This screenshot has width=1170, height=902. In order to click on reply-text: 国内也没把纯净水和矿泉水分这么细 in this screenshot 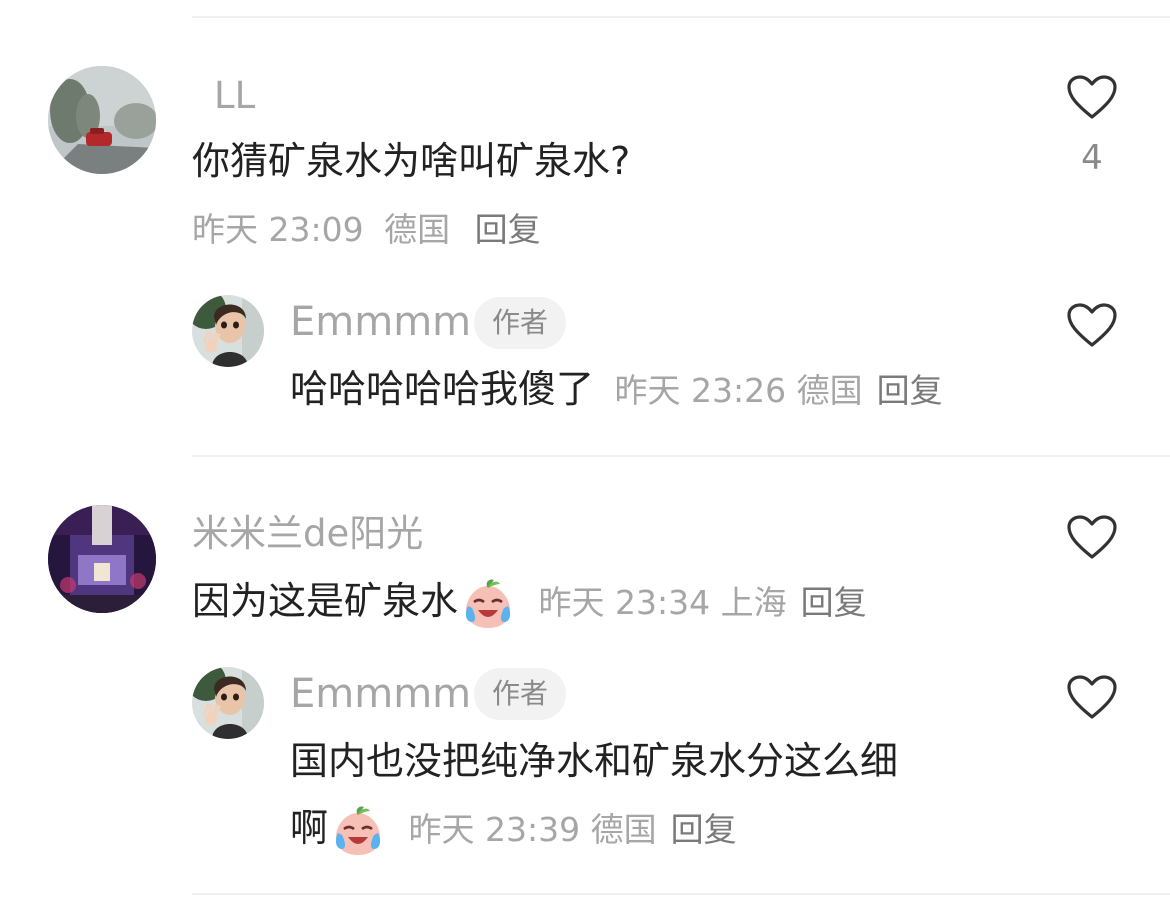, I will do `click(594, 761)`.